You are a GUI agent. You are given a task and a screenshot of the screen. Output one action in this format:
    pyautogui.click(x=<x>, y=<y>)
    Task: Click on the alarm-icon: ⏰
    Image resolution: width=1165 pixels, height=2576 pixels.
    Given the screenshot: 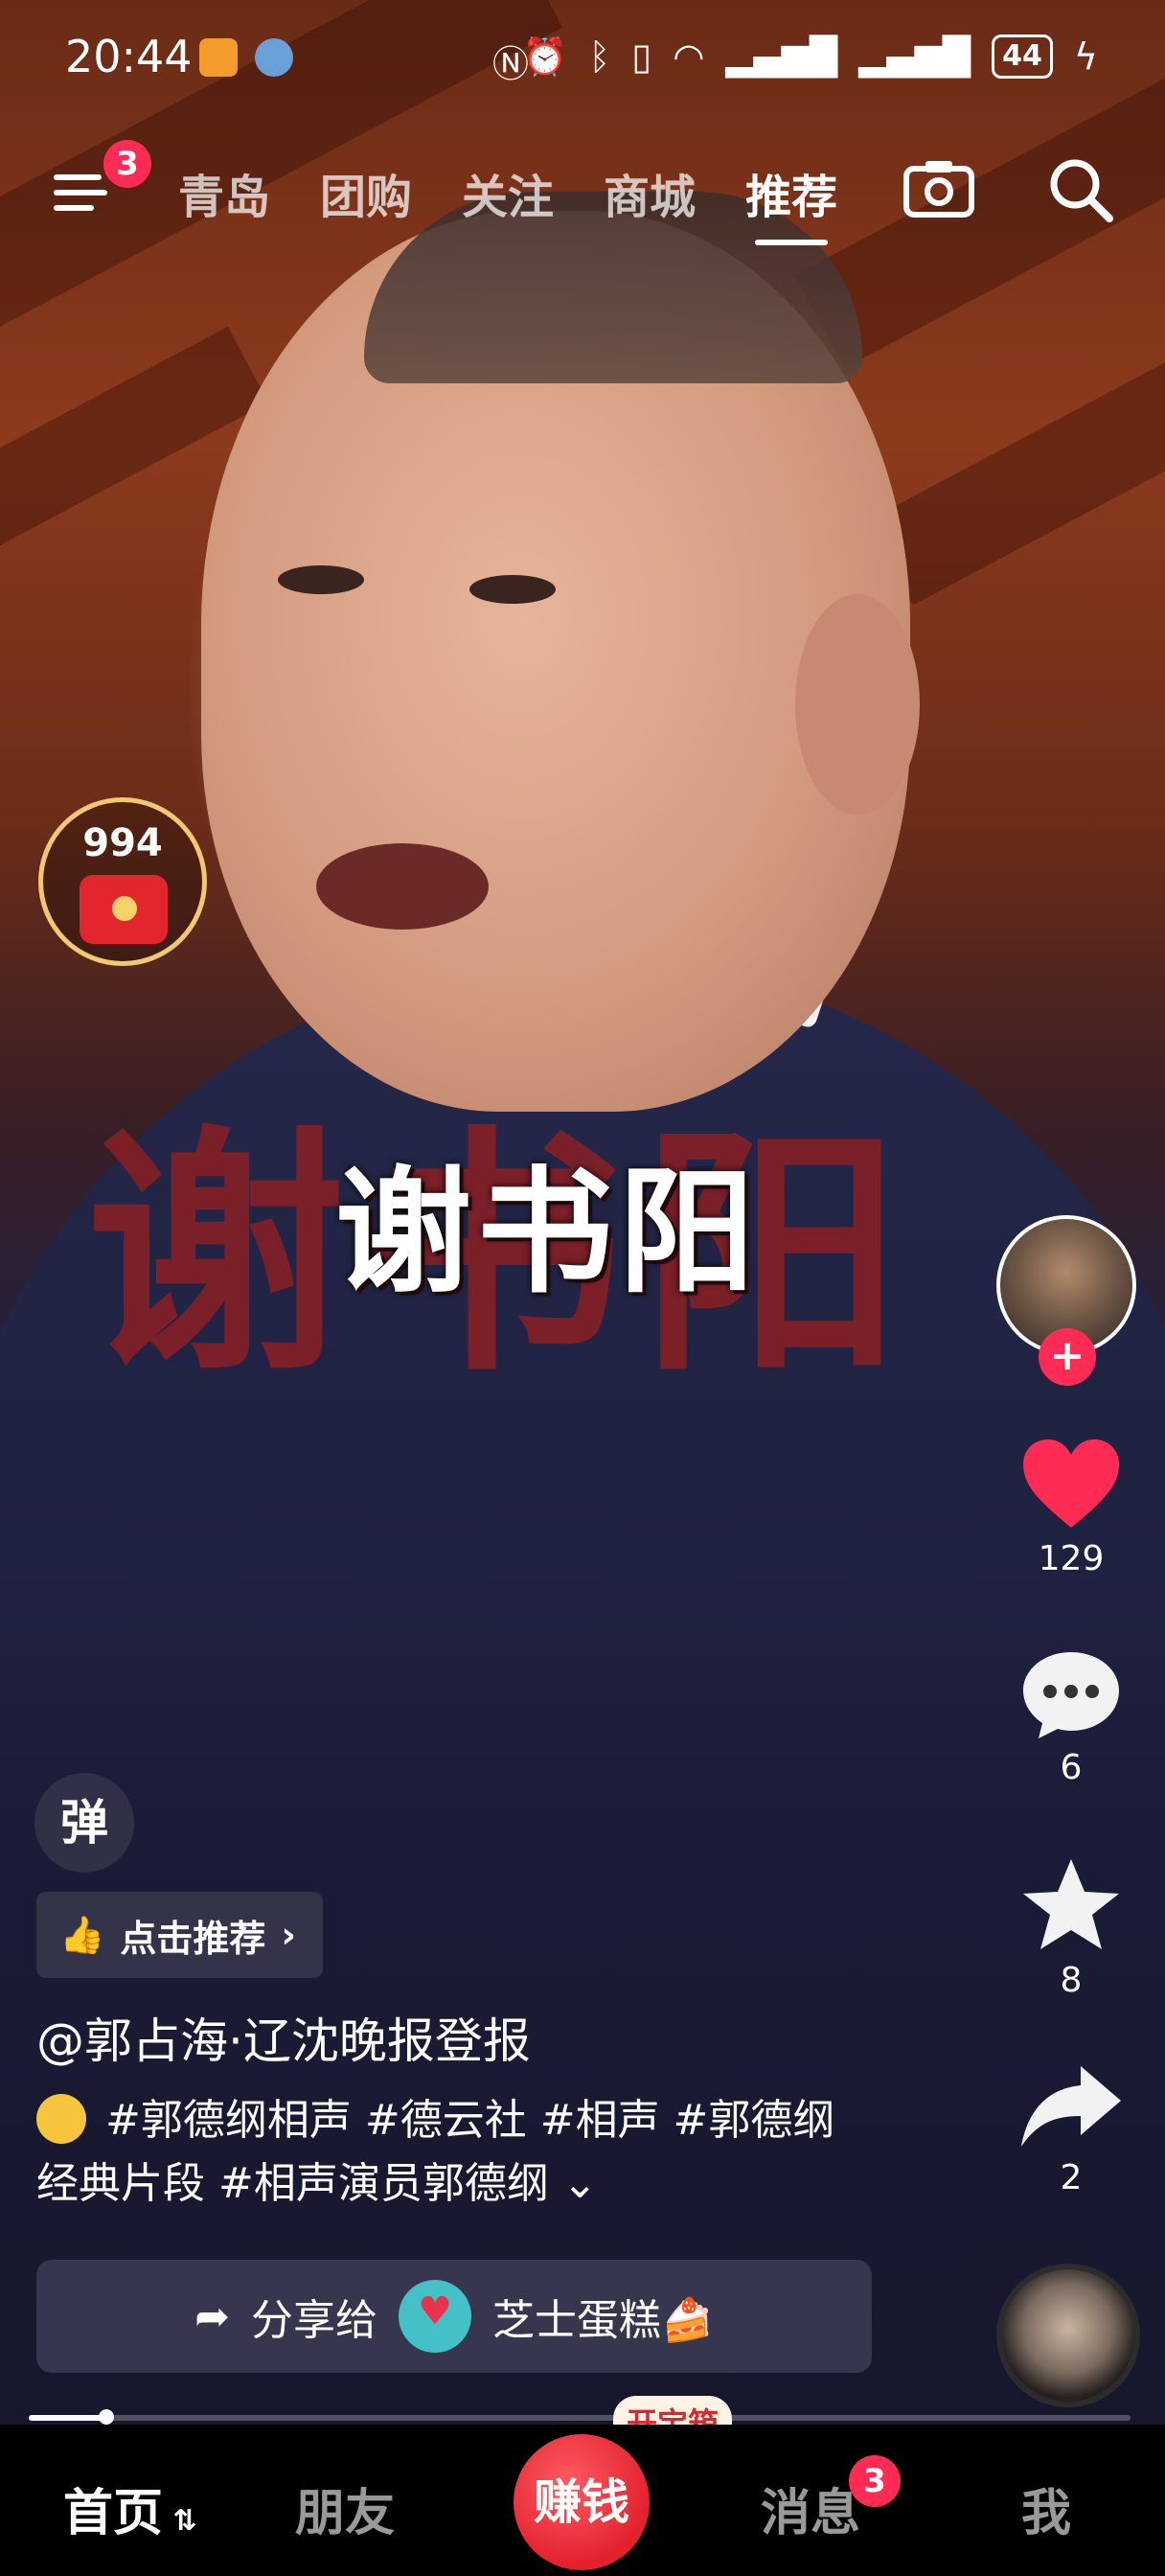 What is the action you would take?
    pyautogui.click(x=545, y=56)
    